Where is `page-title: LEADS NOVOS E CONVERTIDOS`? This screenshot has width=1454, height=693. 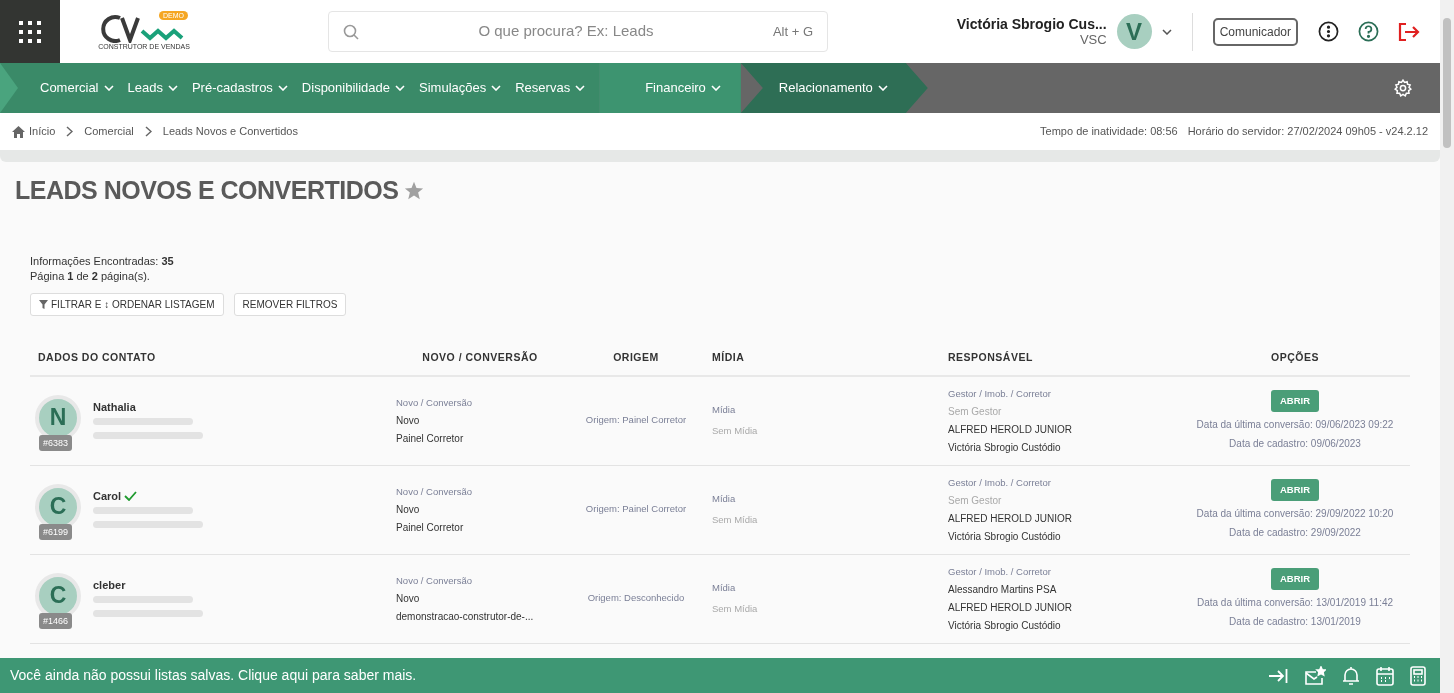
page-title: LEADS NOVOS E CONVERTIDOS is located at coordinates (207, 190).